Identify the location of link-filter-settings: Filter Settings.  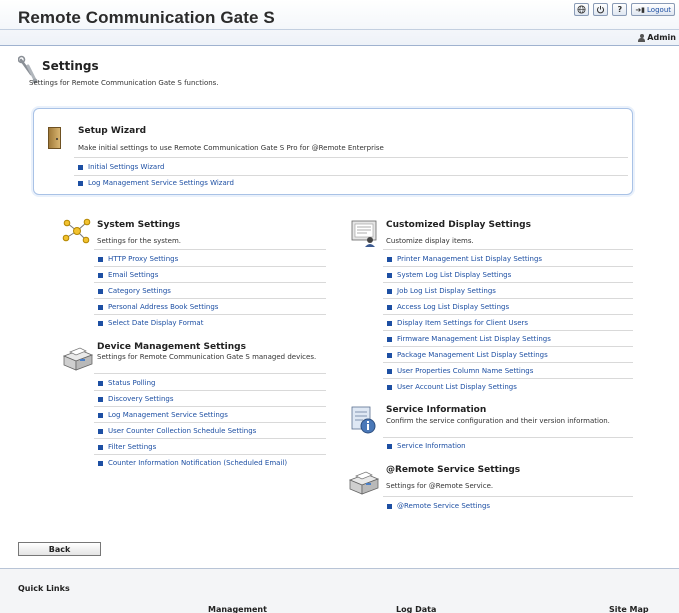
(127, 447).